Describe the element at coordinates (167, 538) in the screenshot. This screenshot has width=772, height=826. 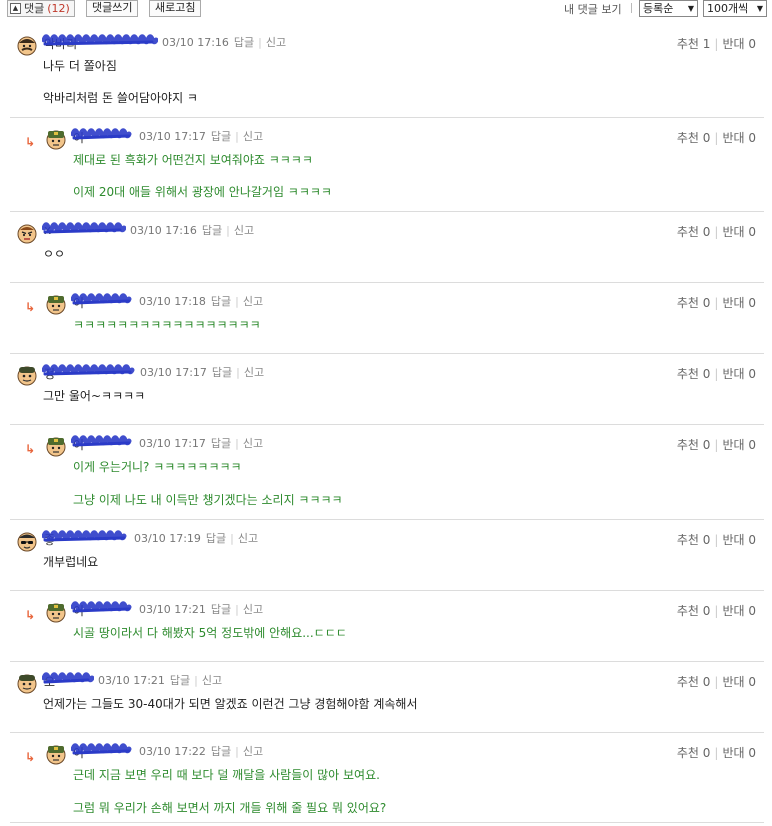
I see `comment-time: 03/10 17:19` at that location.